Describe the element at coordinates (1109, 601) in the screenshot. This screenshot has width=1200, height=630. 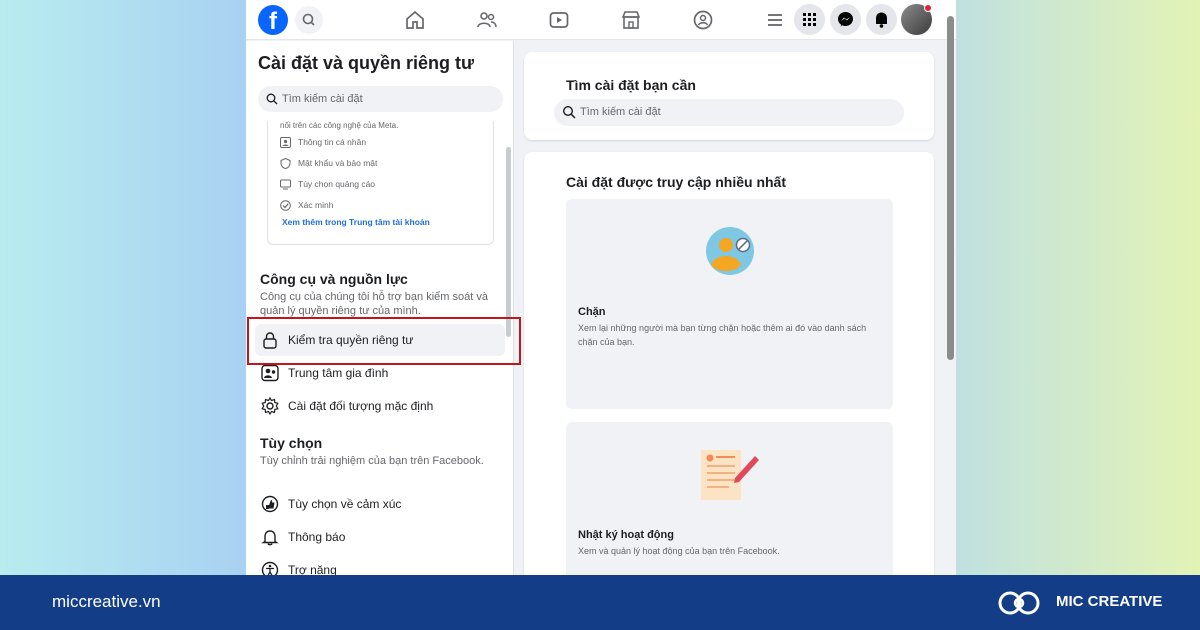
I see `footer-brand: MIC CREATIVE` at that location.